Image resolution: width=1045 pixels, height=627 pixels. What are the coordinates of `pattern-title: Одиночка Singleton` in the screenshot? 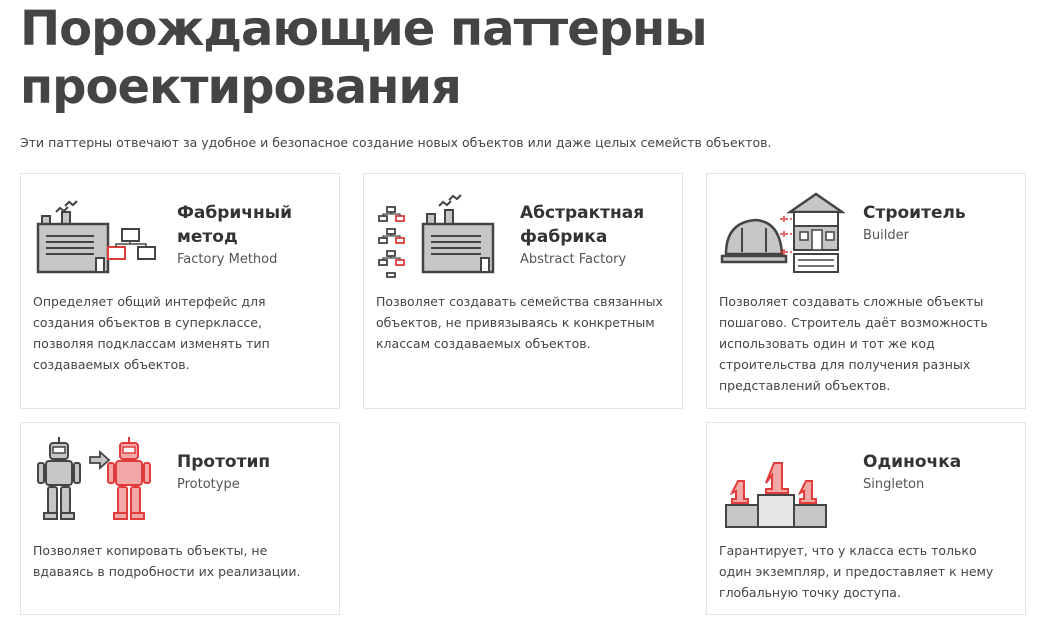 It's located at (938, 472).